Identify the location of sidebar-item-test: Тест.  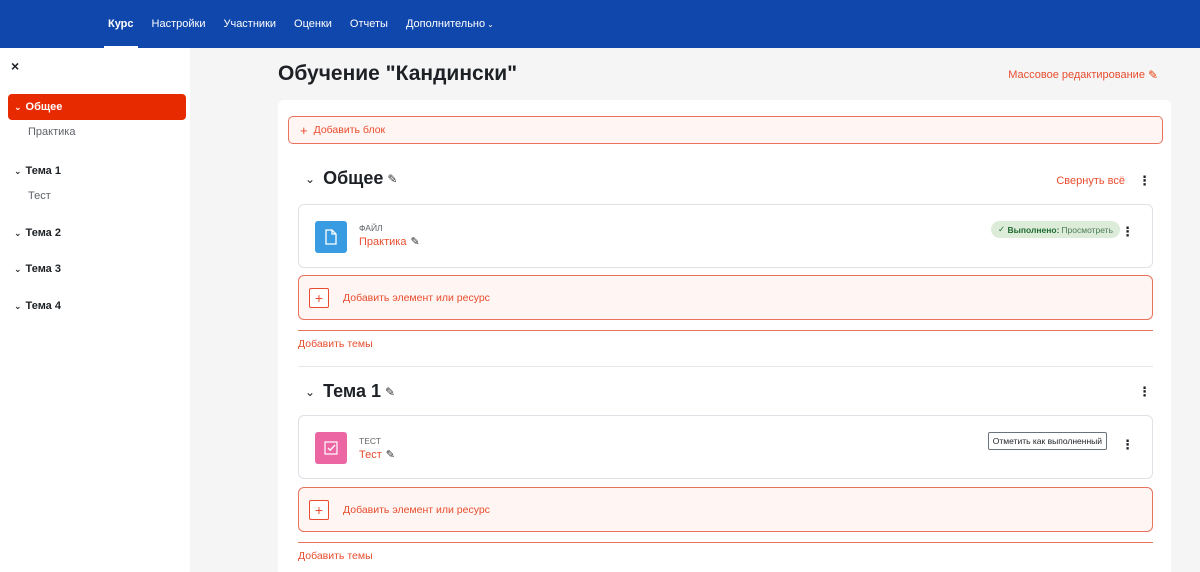
(39, 196).